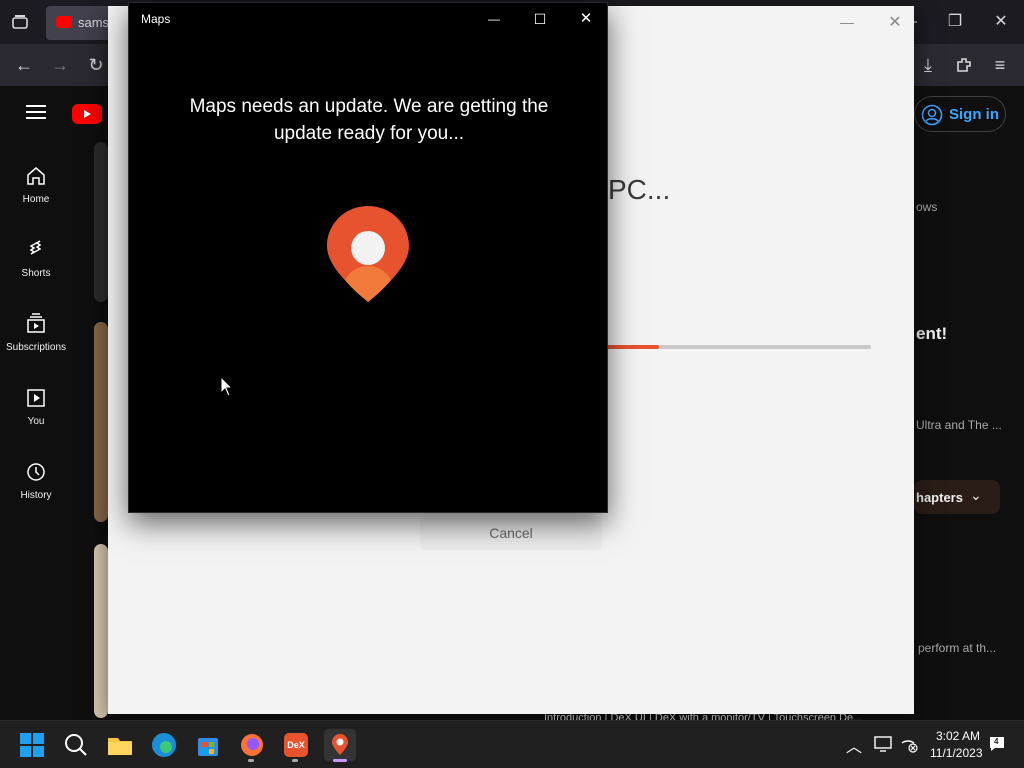 The image size is (1024, 768). I want to click on clock-date: 11/1/2023, so click(956, 753).